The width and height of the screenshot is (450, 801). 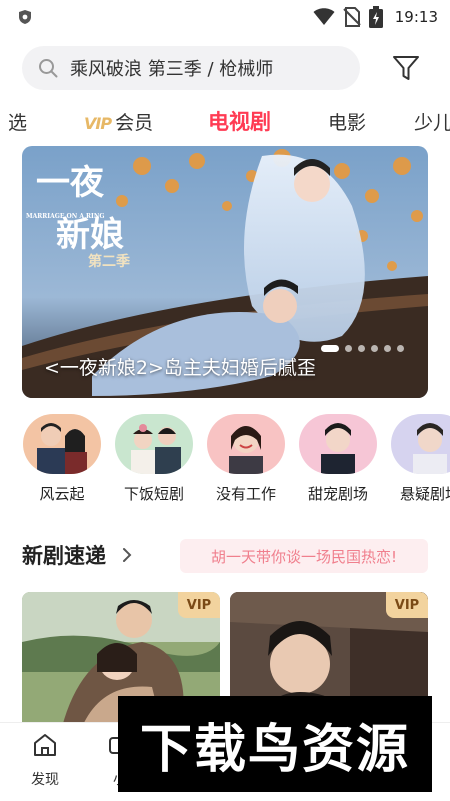 I want to click on category-xiafan-short: 下饭短剧, so click(x=154, y=459).